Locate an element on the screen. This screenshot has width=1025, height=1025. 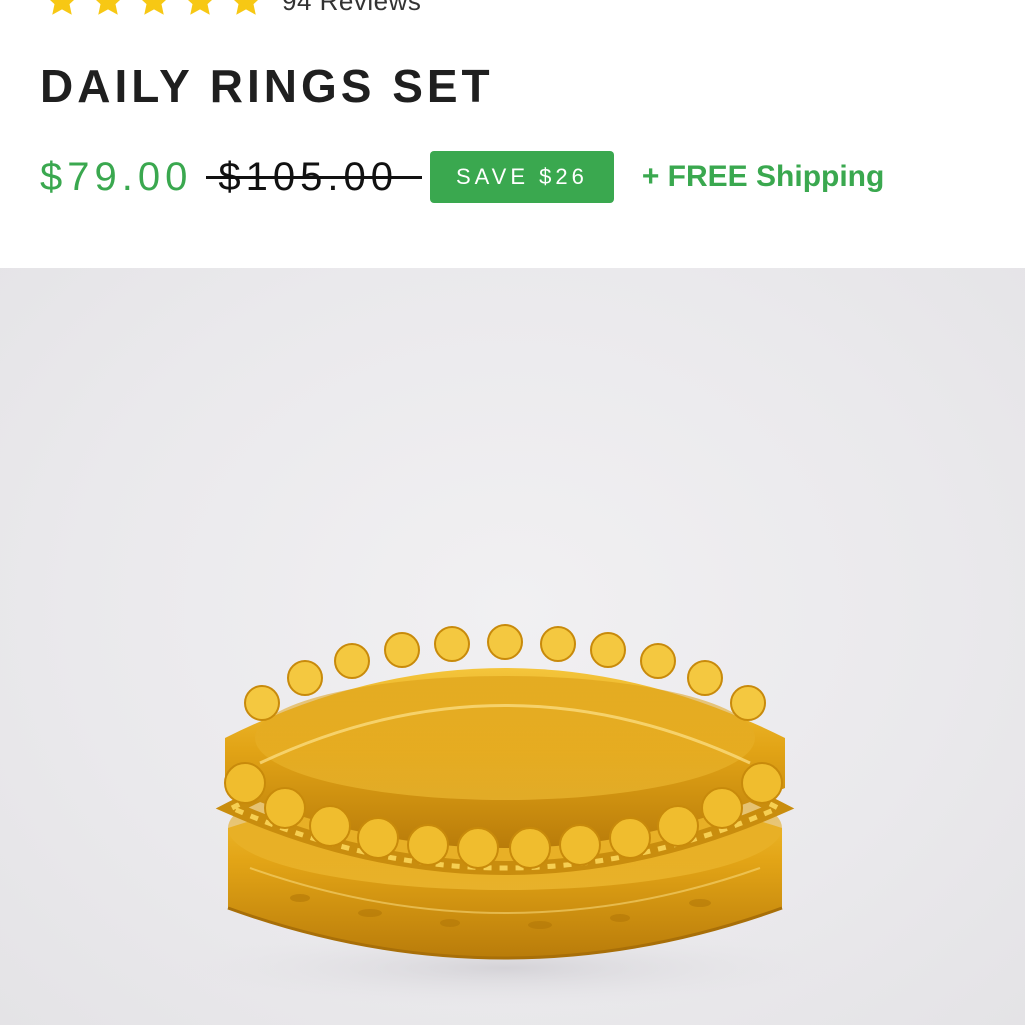
price-row: $79.00 $105.00 SAVE $26 + FREE Shipping is located at coordinates (462, 177).